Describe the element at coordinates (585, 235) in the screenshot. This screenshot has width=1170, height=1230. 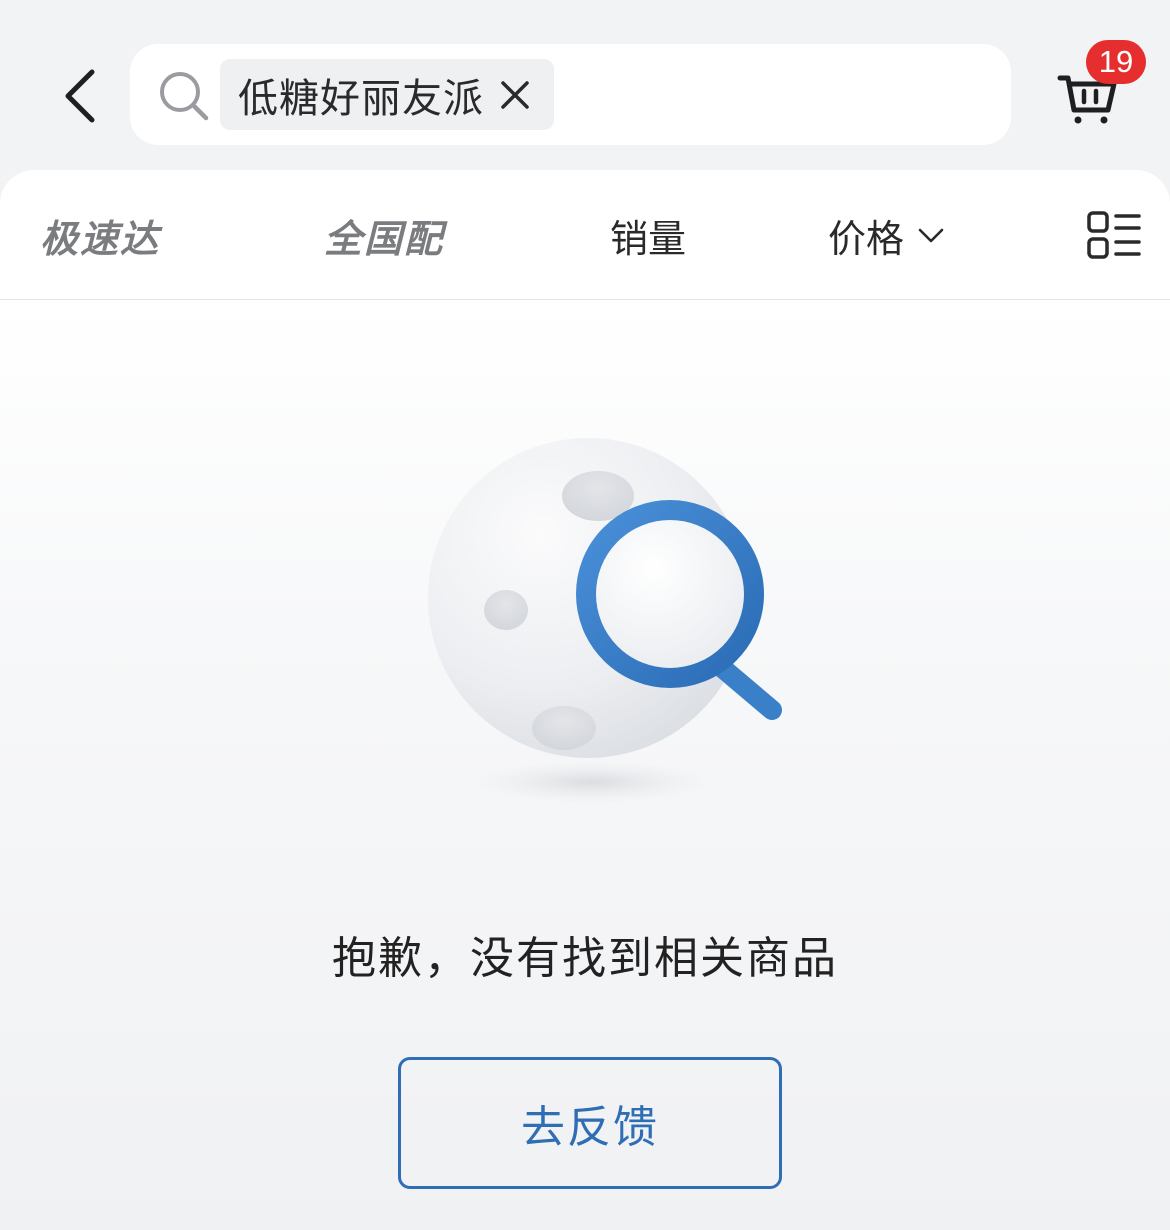
I see `filter-bar: 极速达 全国配 销量 价格` at that location.